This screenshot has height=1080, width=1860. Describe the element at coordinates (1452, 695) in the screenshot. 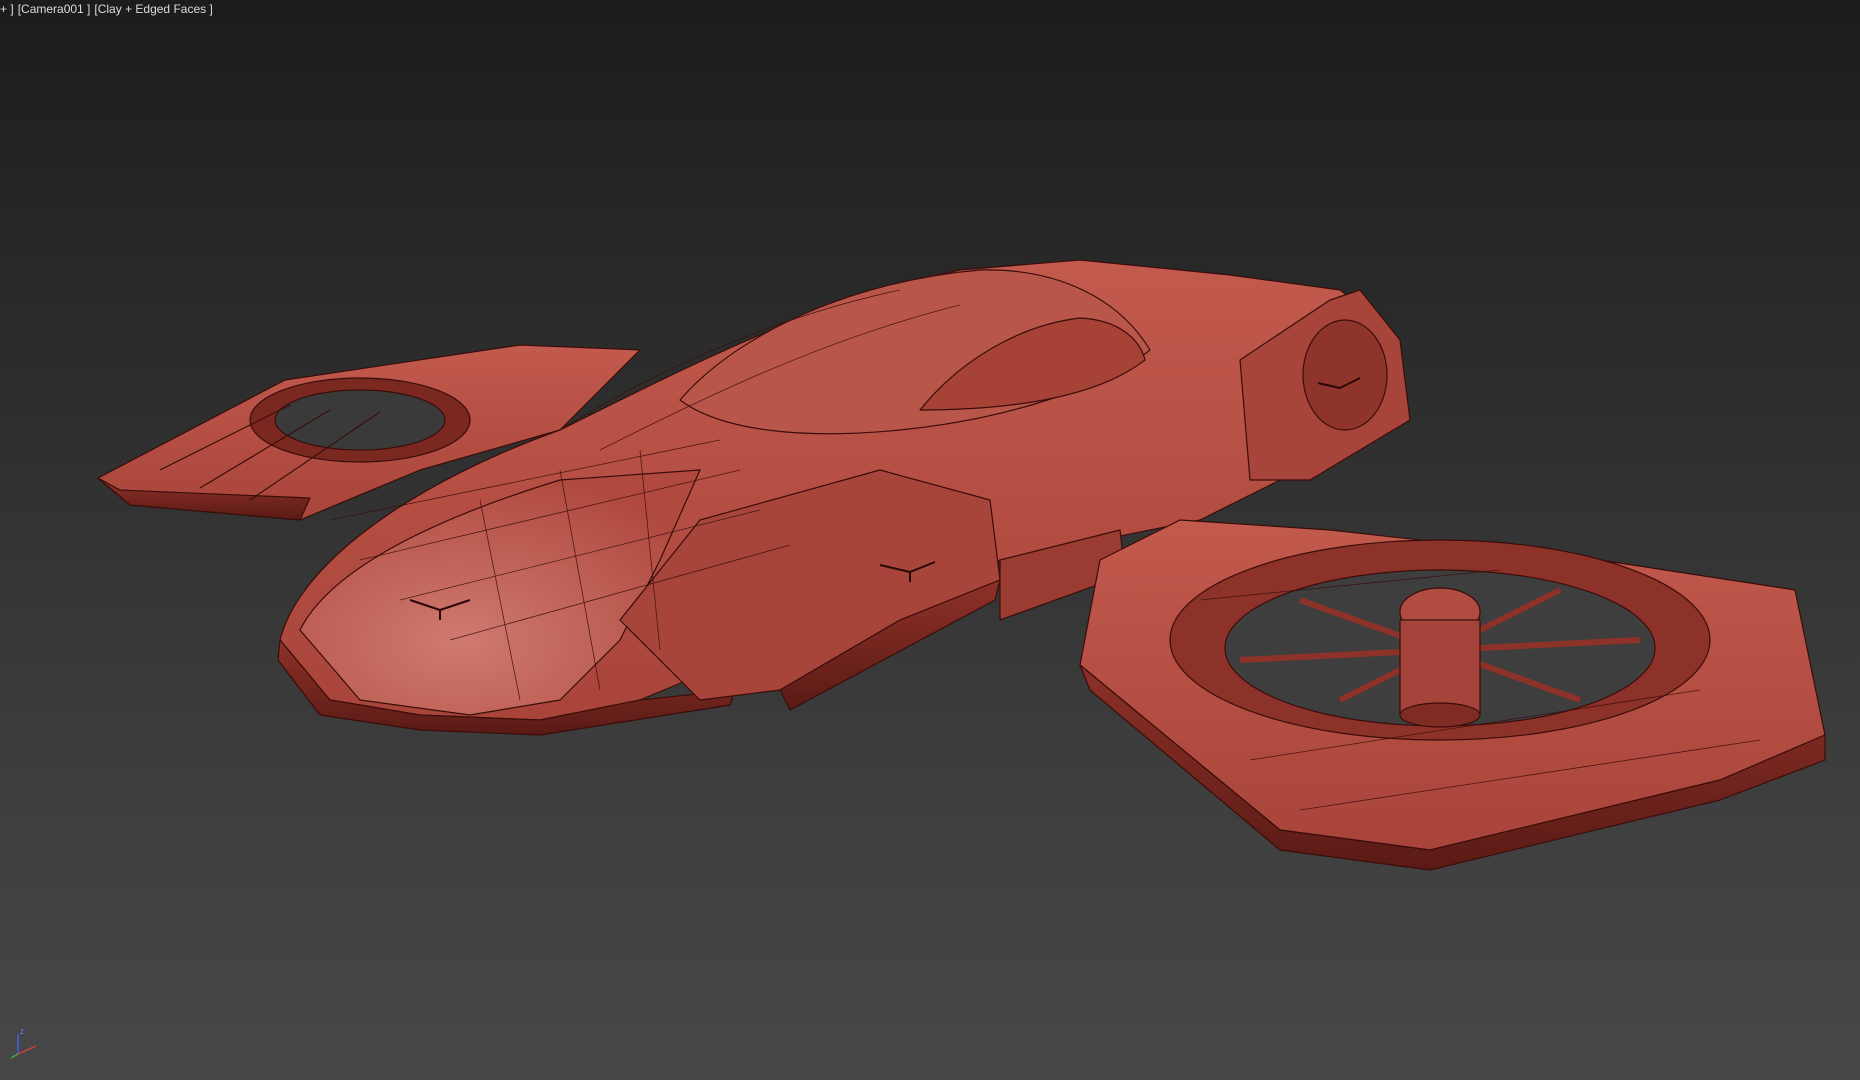

I see `right-fan-housing` at that location.